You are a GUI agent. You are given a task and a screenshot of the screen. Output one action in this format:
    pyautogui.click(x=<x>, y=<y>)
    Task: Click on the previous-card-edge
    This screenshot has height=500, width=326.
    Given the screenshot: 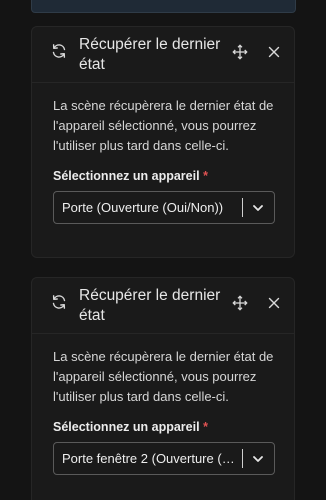 What is the action you would take?
    pyautogui.click(x=163, y=6)
    